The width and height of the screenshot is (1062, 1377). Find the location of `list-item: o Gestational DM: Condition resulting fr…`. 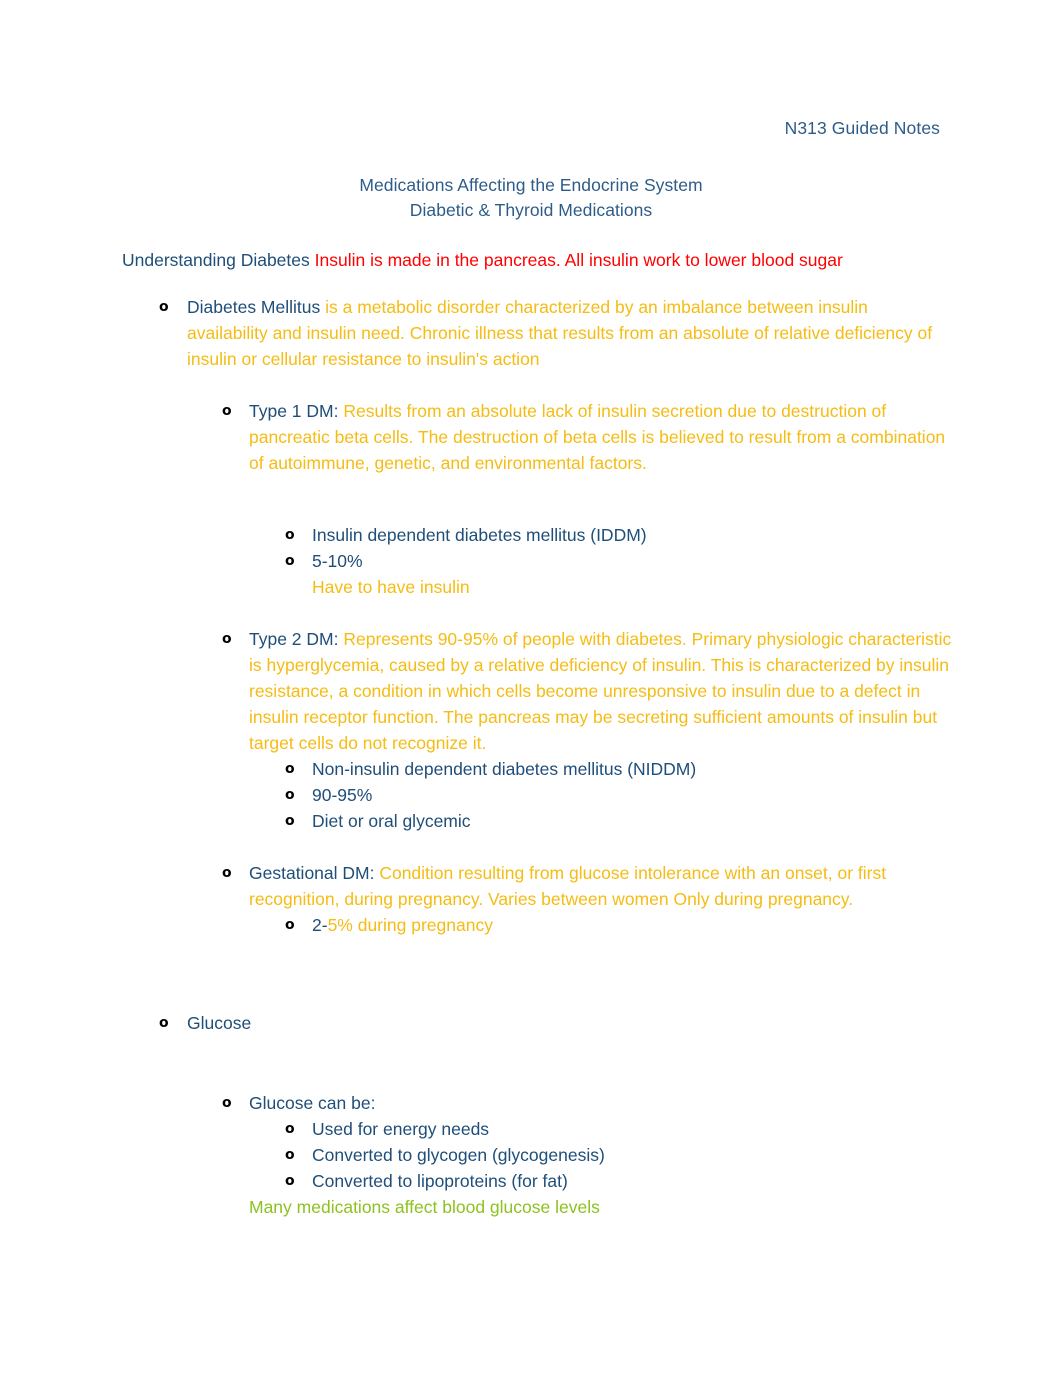

list-item: o Gestational DM: Condition resulting fr… is located at coordinates (531, 886).